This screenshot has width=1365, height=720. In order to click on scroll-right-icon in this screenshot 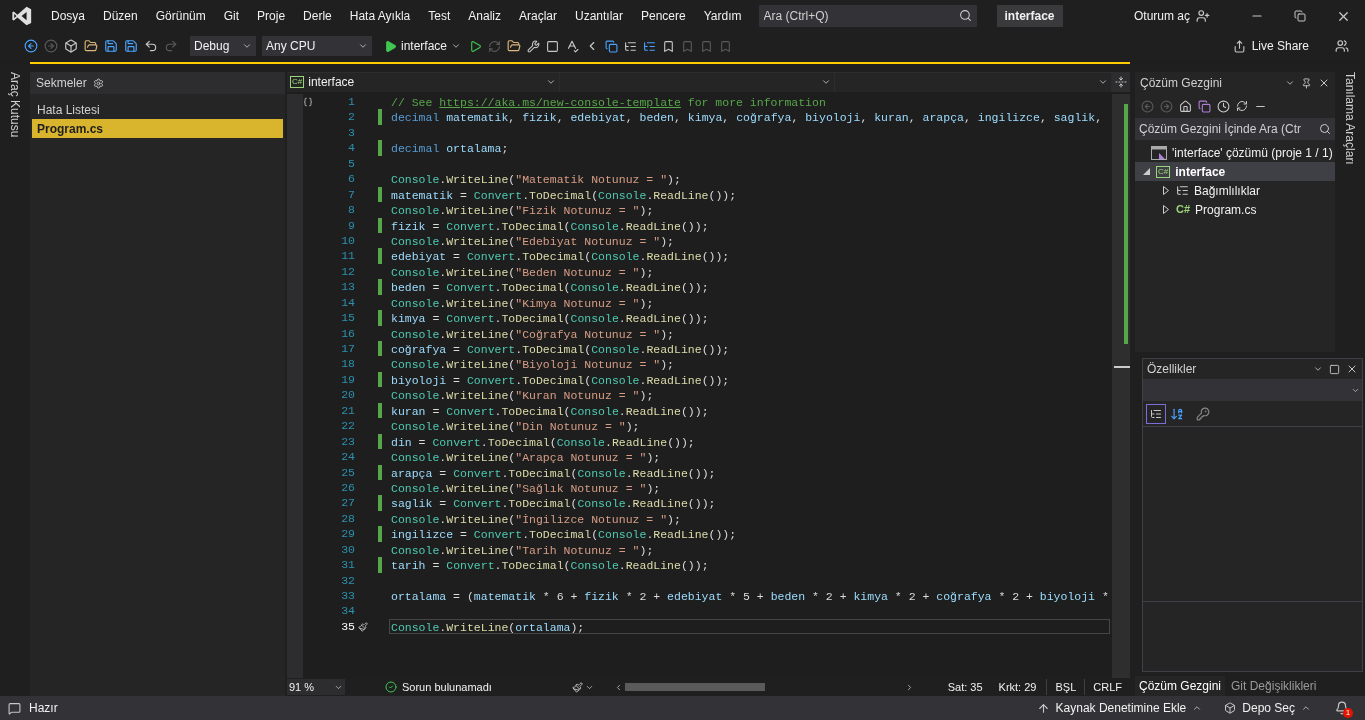, I will do `click(909, 687)`.